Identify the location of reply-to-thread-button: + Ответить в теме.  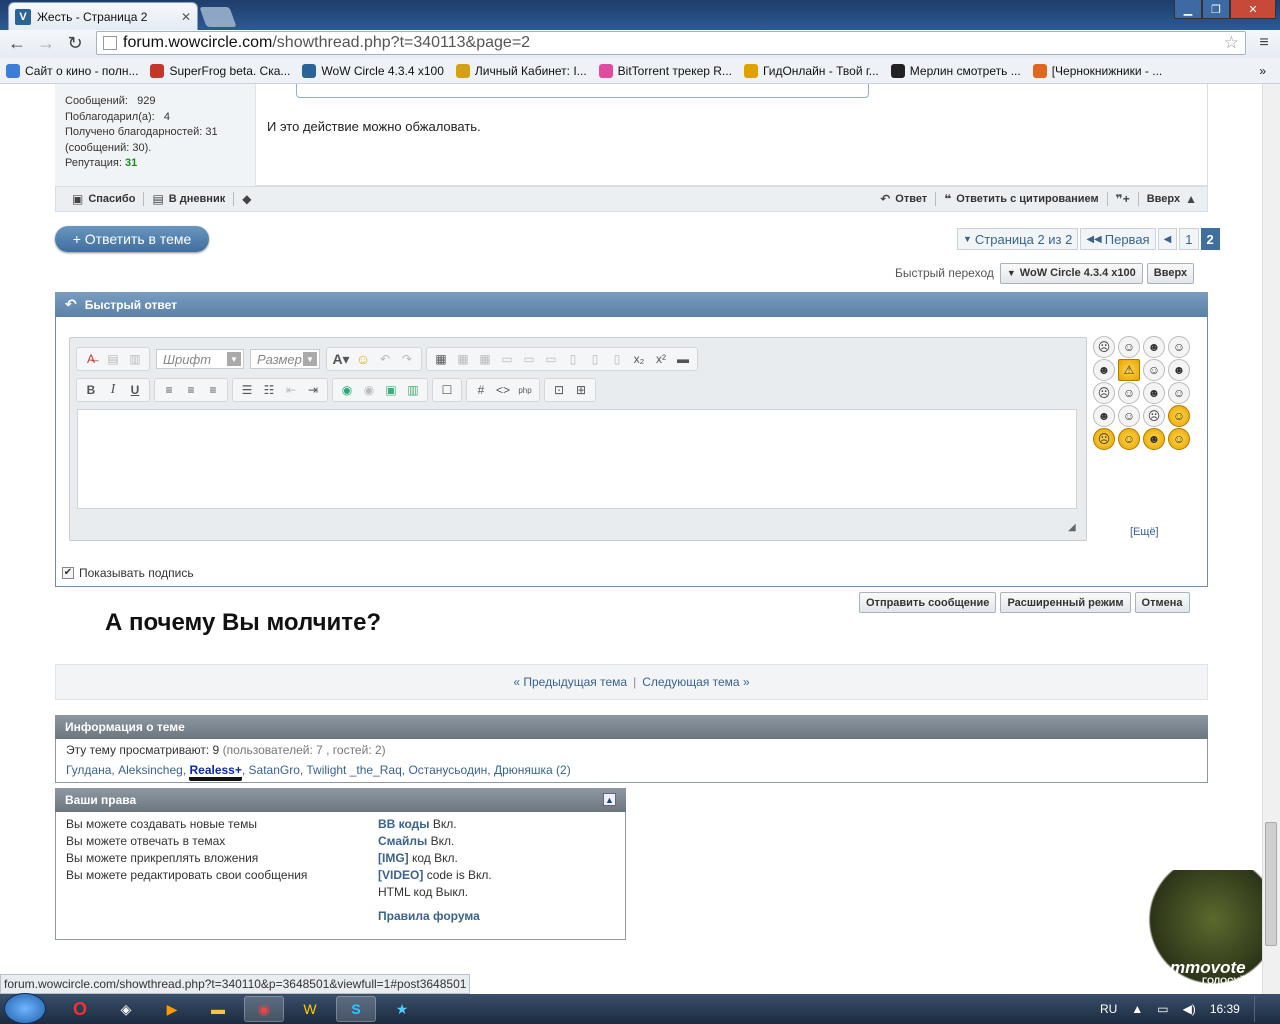
(132, 239).